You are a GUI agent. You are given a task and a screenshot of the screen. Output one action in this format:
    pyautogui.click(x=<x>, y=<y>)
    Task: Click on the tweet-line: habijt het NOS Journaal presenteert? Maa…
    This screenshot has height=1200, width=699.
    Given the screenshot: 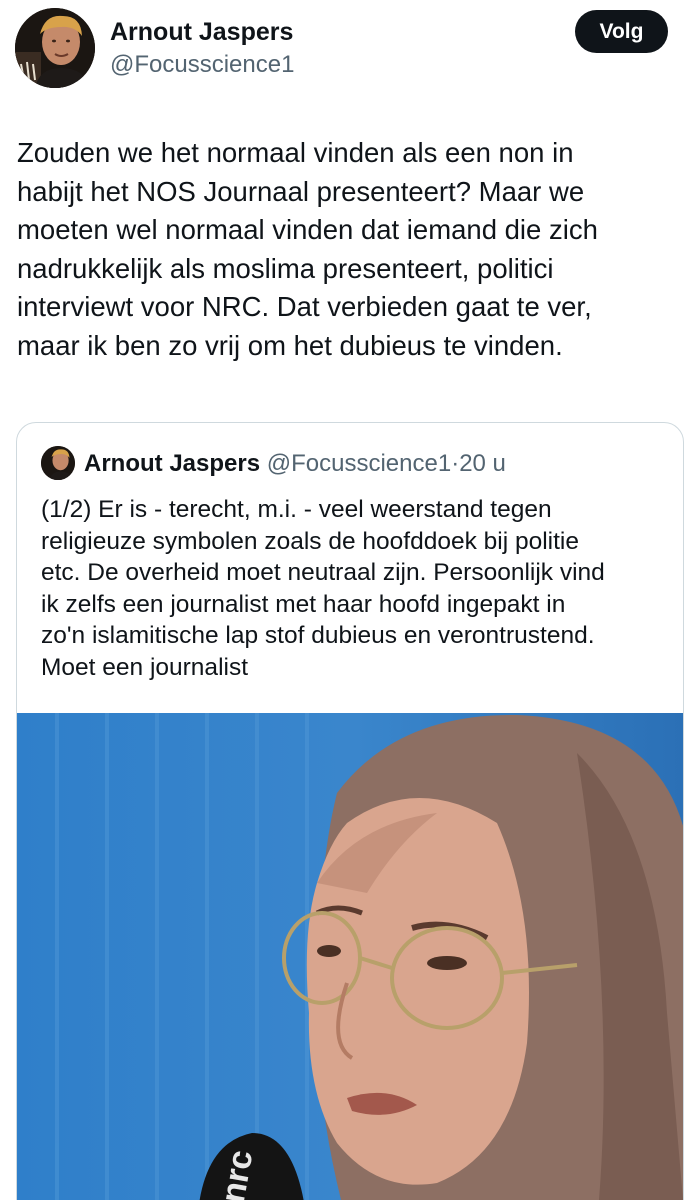 What is the action you would take?
    pyautogui.click(x=301, y=191)
    